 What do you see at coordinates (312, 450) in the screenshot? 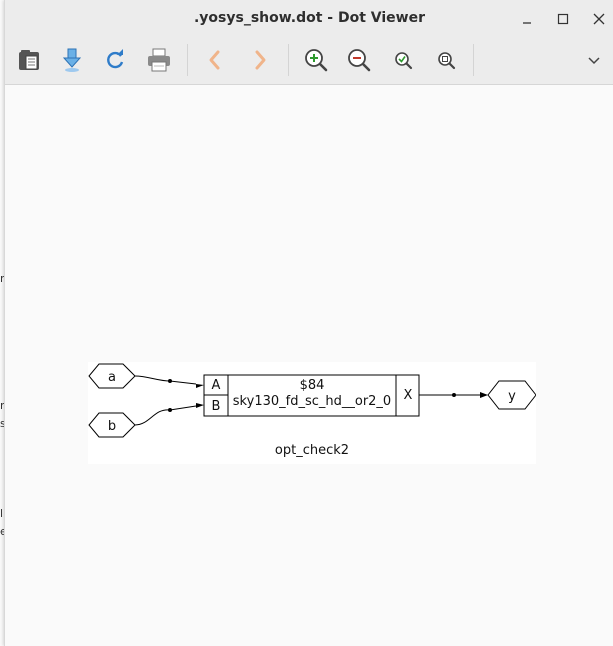
I see `module-name-label: opt_check2` at bounding box center [312, 450].